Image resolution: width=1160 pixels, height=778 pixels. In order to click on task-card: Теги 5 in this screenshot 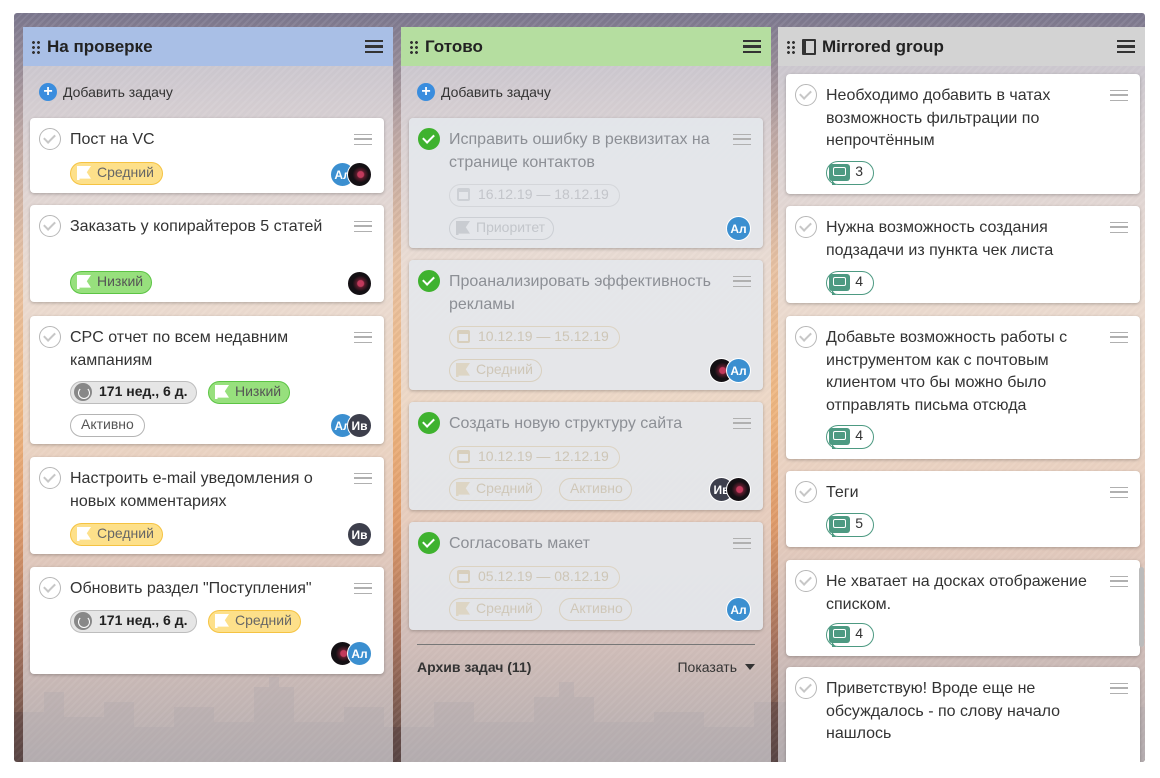, I will do `click(963, 509)`.